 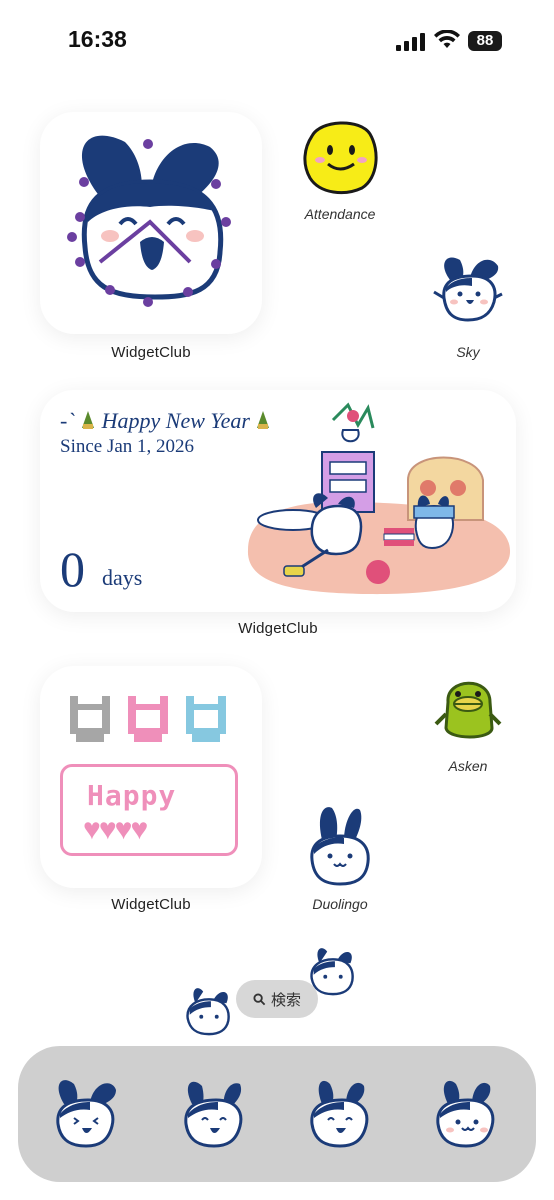 What do you see at coordinates (88, 420) in the screenshot?
I see `pine-decoration-icon` at bounding box center [88, 420].